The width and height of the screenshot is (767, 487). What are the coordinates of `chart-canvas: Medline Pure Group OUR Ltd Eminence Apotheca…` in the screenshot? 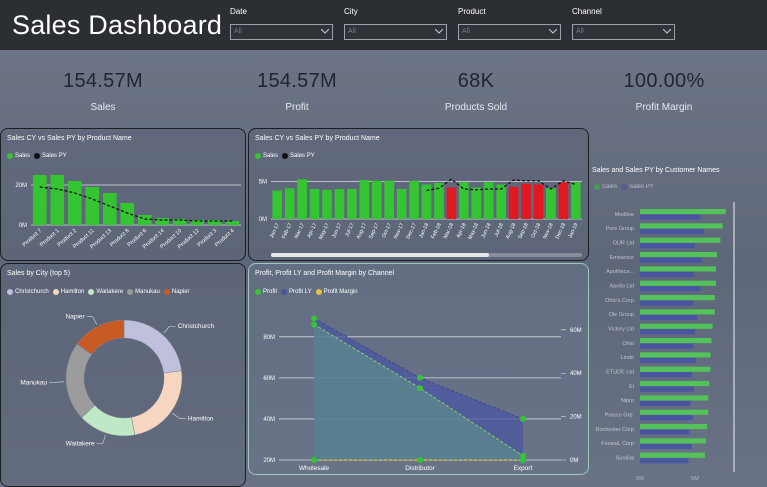 It's located at (665, 342).